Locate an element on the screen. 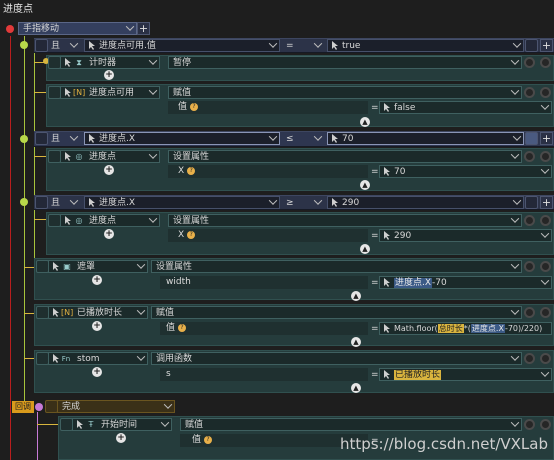 This screenshot has height=460, width=554. cond1-left-field: 进度点可用.值 is located at coordinates (182, 45).